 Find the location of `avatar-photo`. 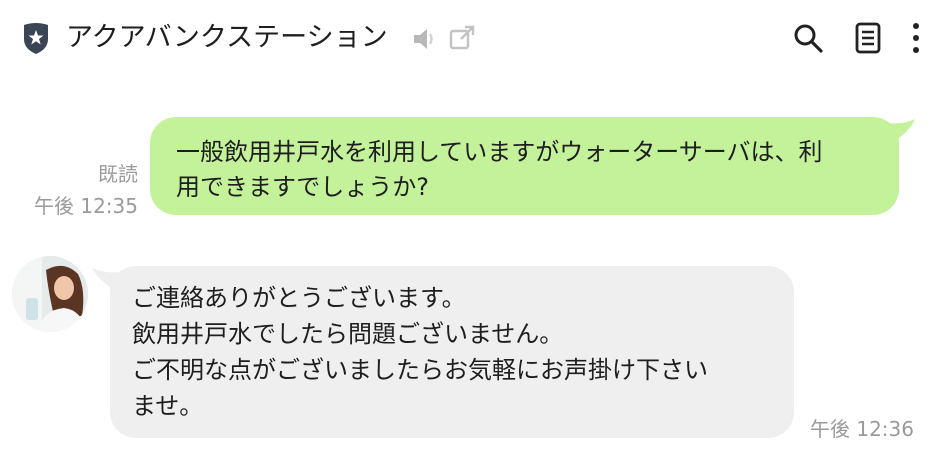

avatar-photo is located at coordinates (50, 294).